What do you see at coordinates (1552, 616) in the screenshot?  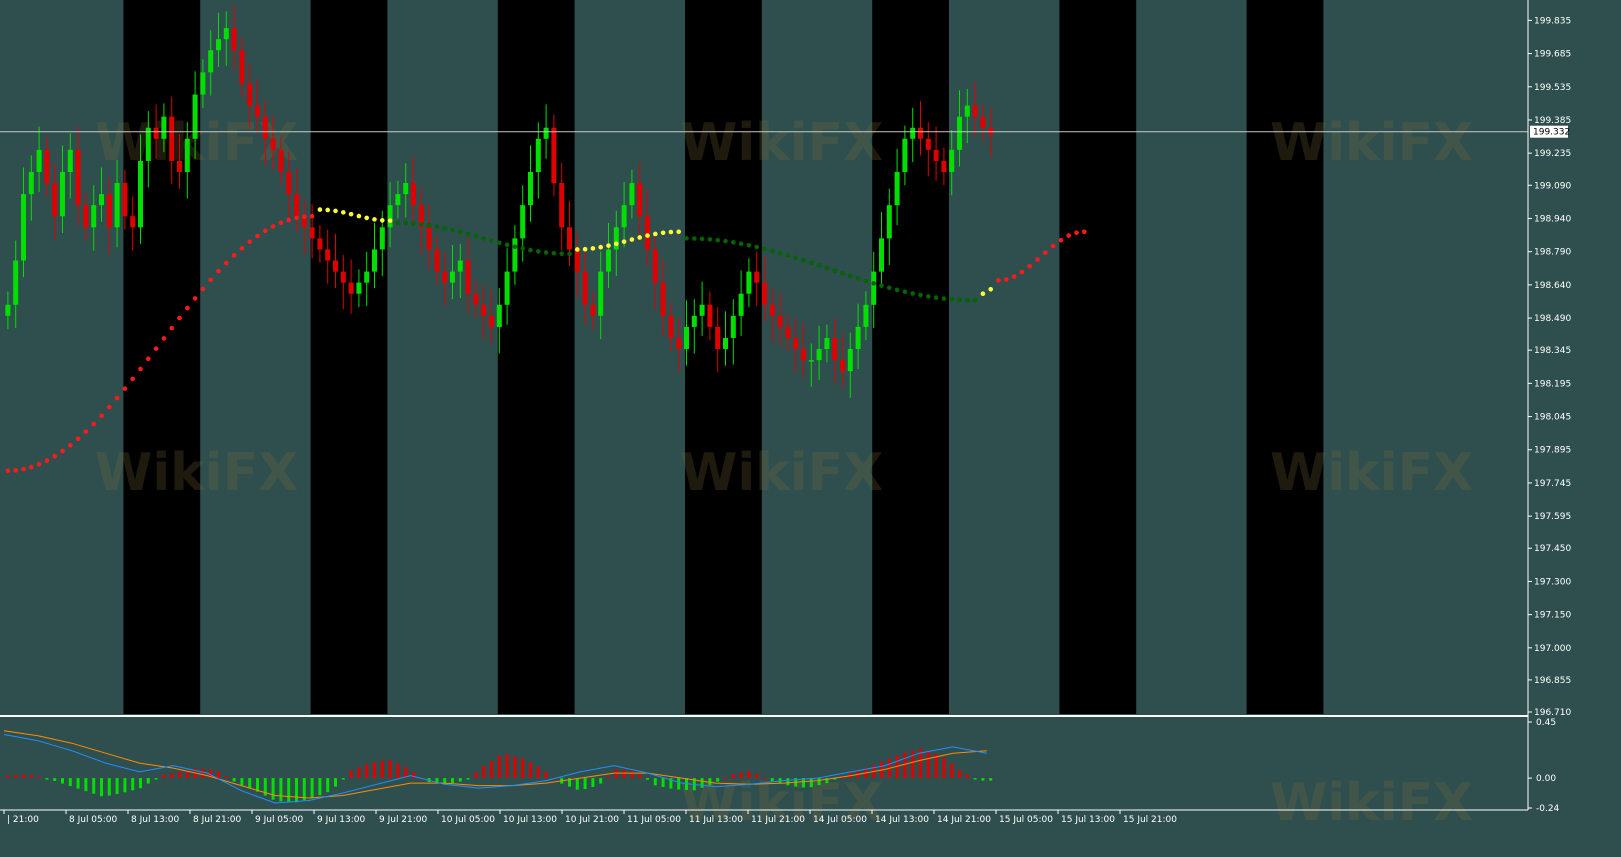 I see `price-tick-label: 197.150` at bounding box center [1552, 616].